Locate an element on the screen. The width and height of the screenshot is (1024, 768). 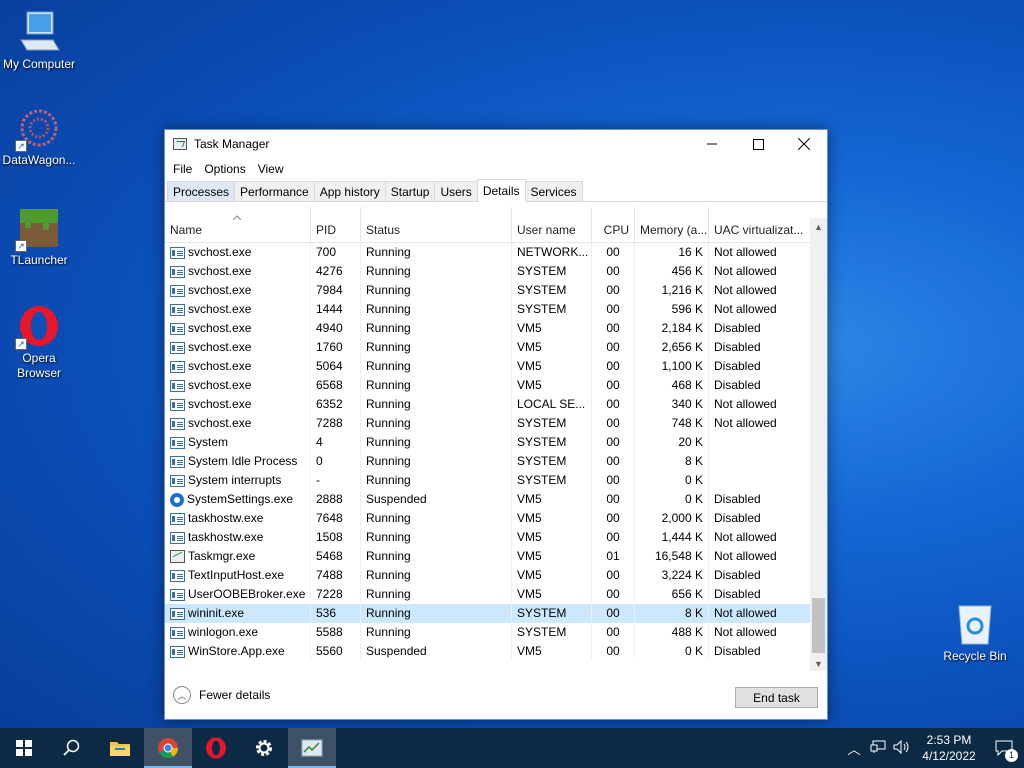
table-row: System 4 Running SYSTEM 00 20 K is located at coordinates (487, 442).